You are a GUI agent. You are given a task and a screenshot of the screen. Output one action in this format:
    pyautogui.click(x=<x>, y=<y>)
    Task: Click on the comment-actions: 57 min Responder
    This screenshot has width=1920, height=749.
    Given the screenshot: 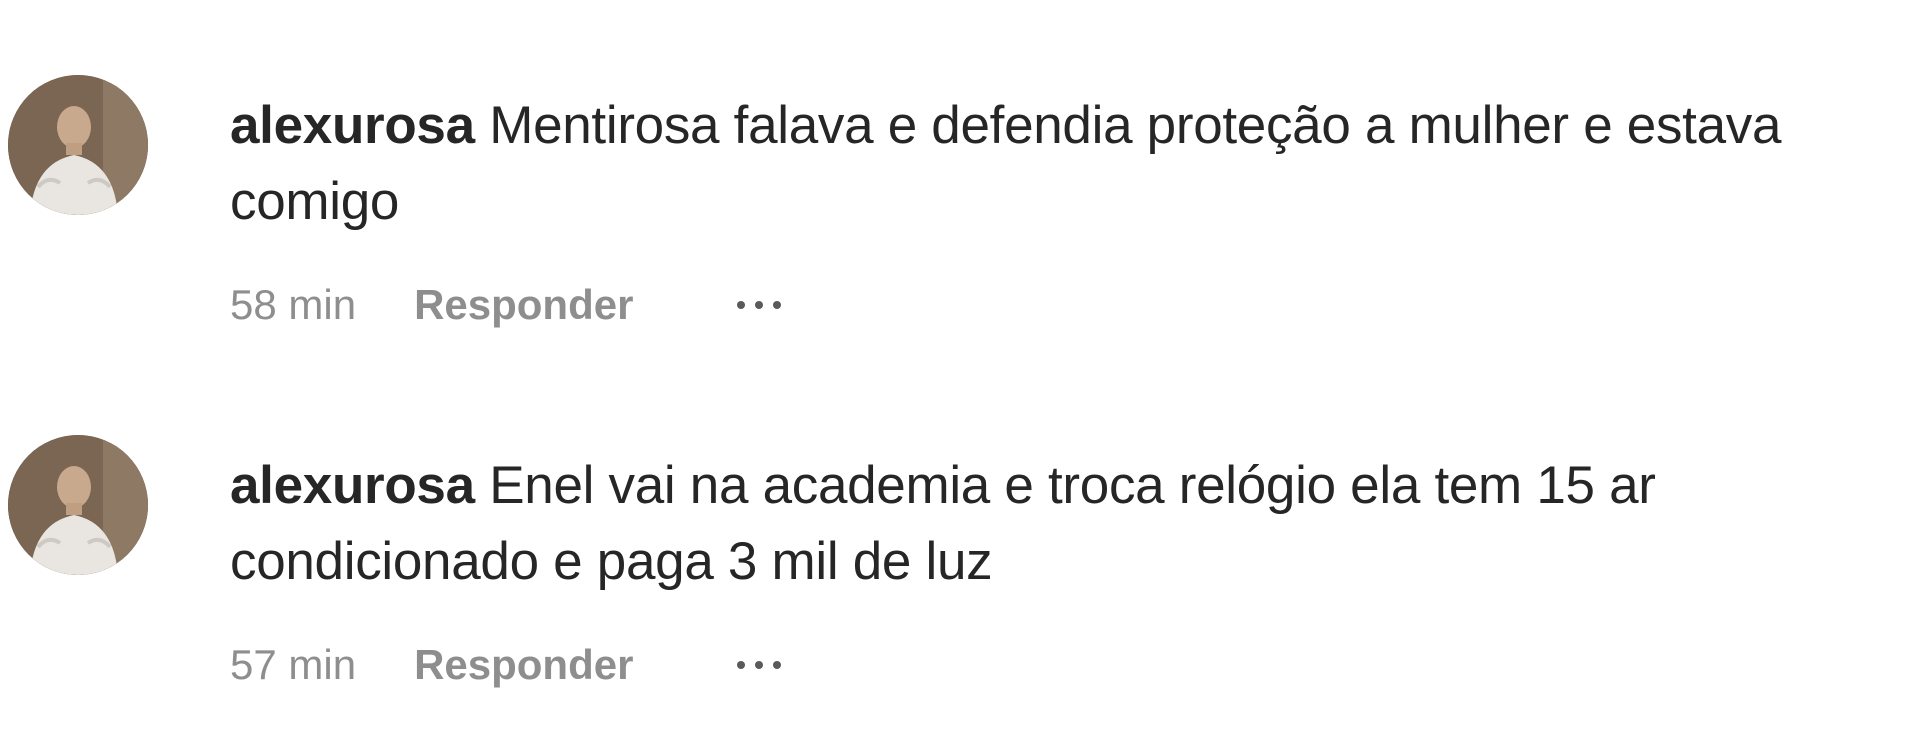 What is the action you would take?
    pyautogui.click(x=507, y=665)
    